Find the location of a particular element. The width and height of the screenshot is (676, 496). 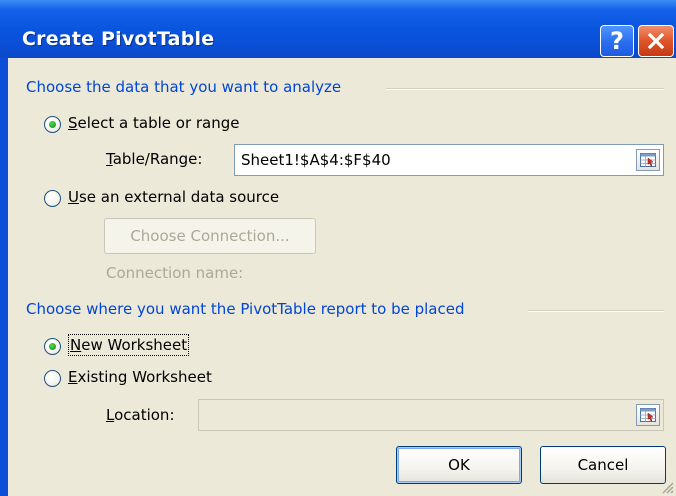

radio-select-table-label: Select a table or range is located at coordinates (154, 123).